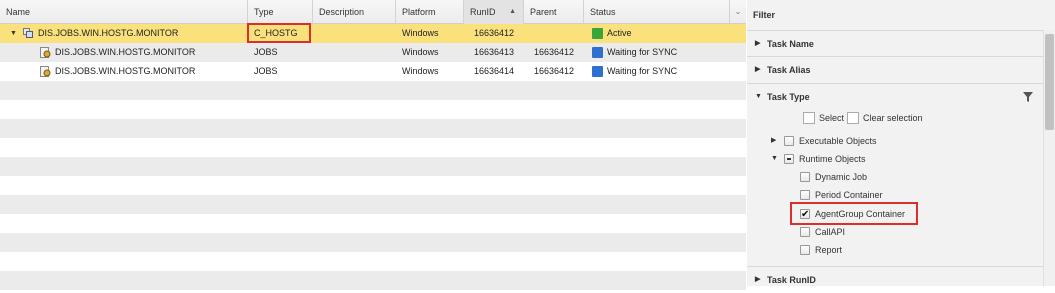  I want to click on column-label: Name, so click(18, 12).